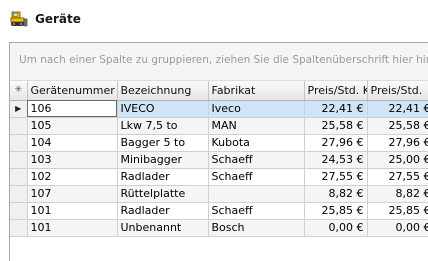 The height and width of the screenshot is (261, 428). Describe the element at coordinates (397, 91) in the screenshot. I see `column-header-preis-std: Preis/Std.` at that location.